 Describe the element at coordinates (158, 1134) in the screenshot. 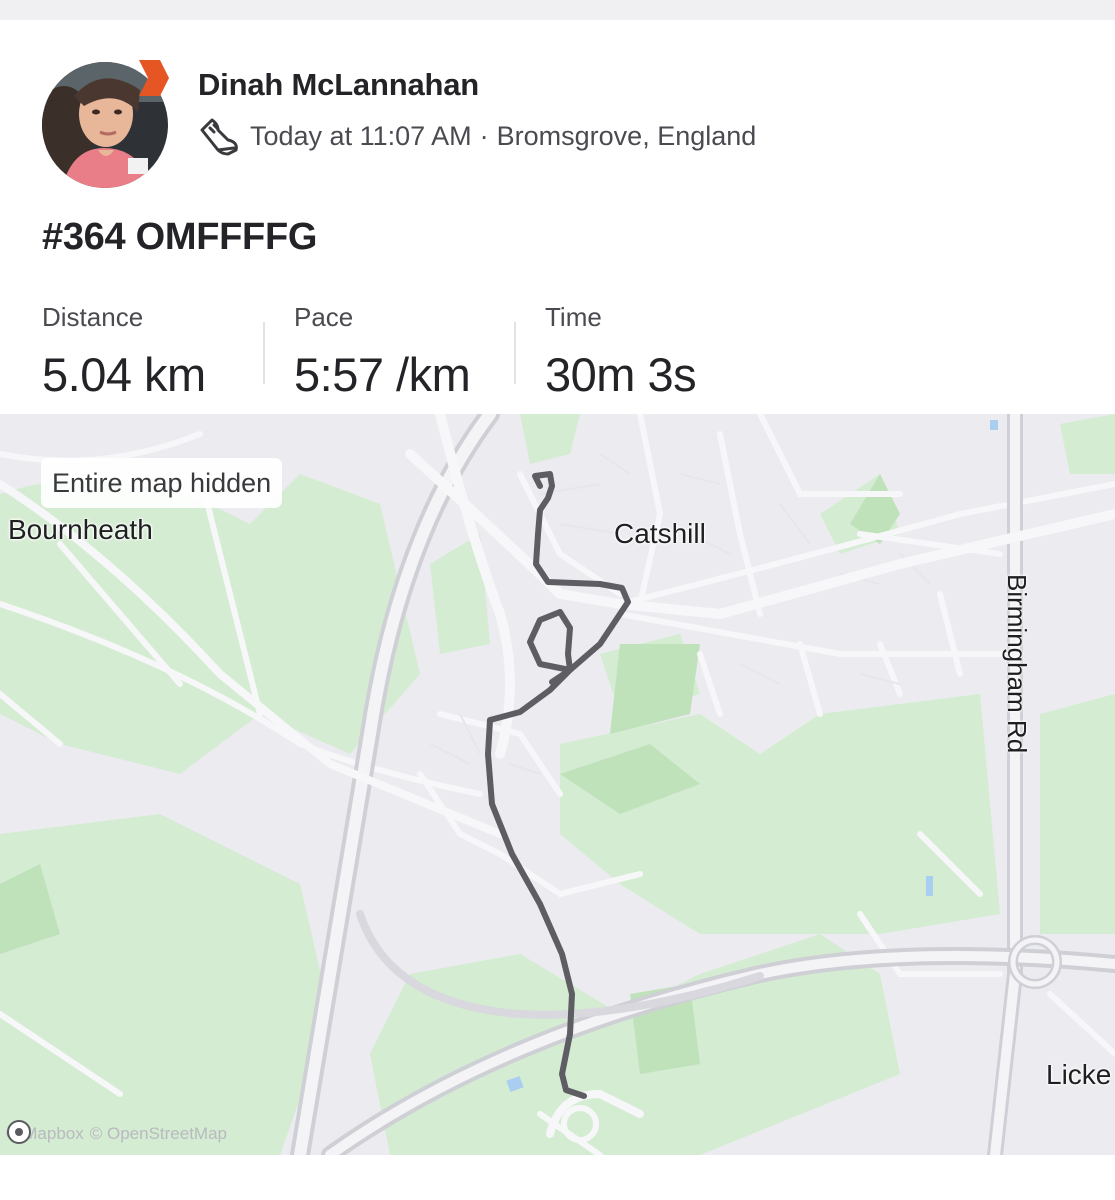

I see `attribution-osm: © OpenStreetMap` at that location.